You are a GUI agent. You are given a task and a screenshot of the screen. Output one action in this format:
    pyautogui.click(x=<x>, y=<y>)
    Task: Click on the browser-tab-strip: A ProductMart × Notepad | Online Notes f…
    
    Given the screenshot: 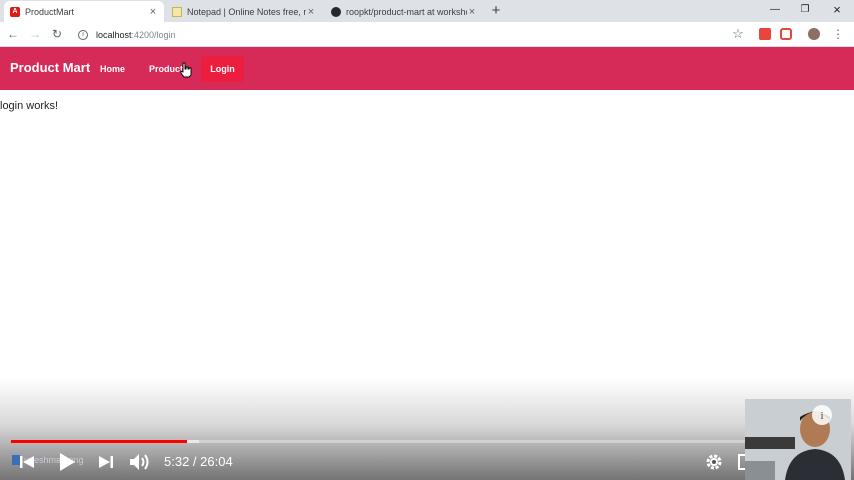 What is the action you would take?
    pyautogui.click(x=427, y=11)
    